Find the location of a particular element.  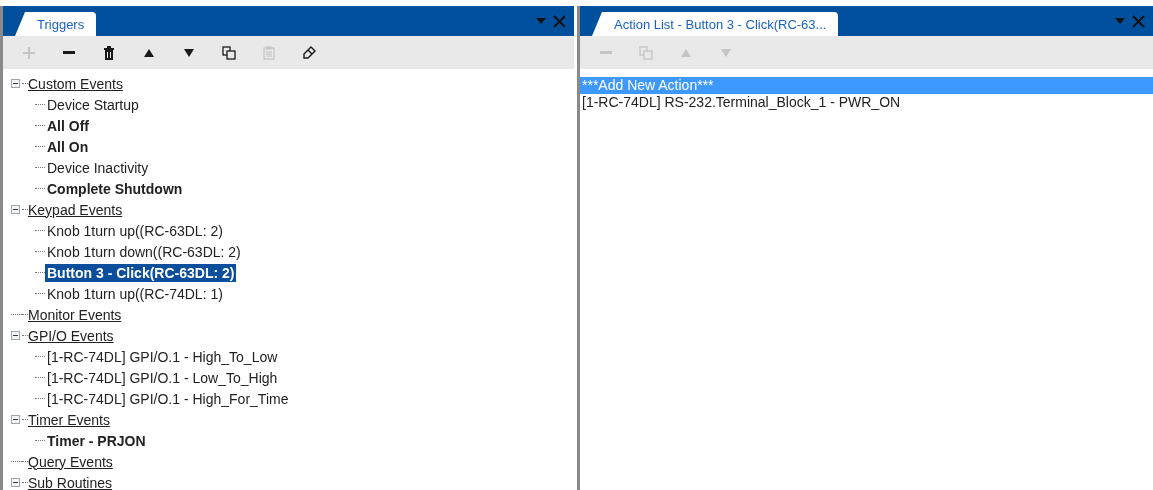

action-item: [1-RC-74DL] RS-232.Terminal_Block_1 - PWR_ON is located at coordinates (866, 102).